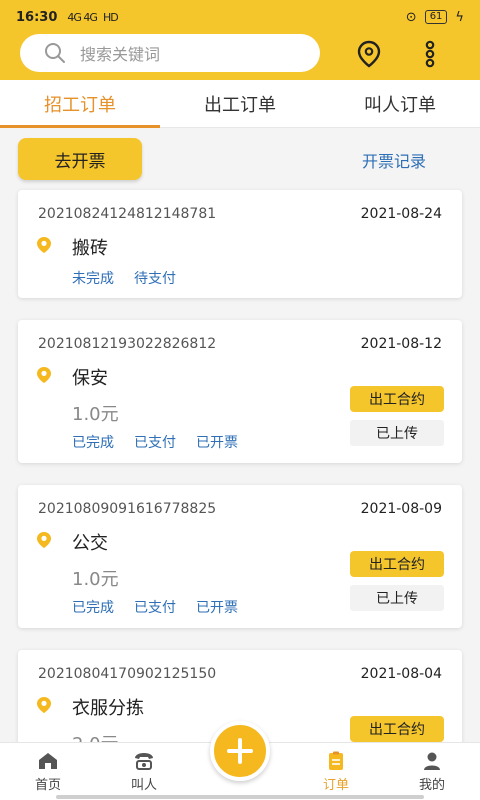  I want to click on order-date: 2021-08-24, so click(401, 214).